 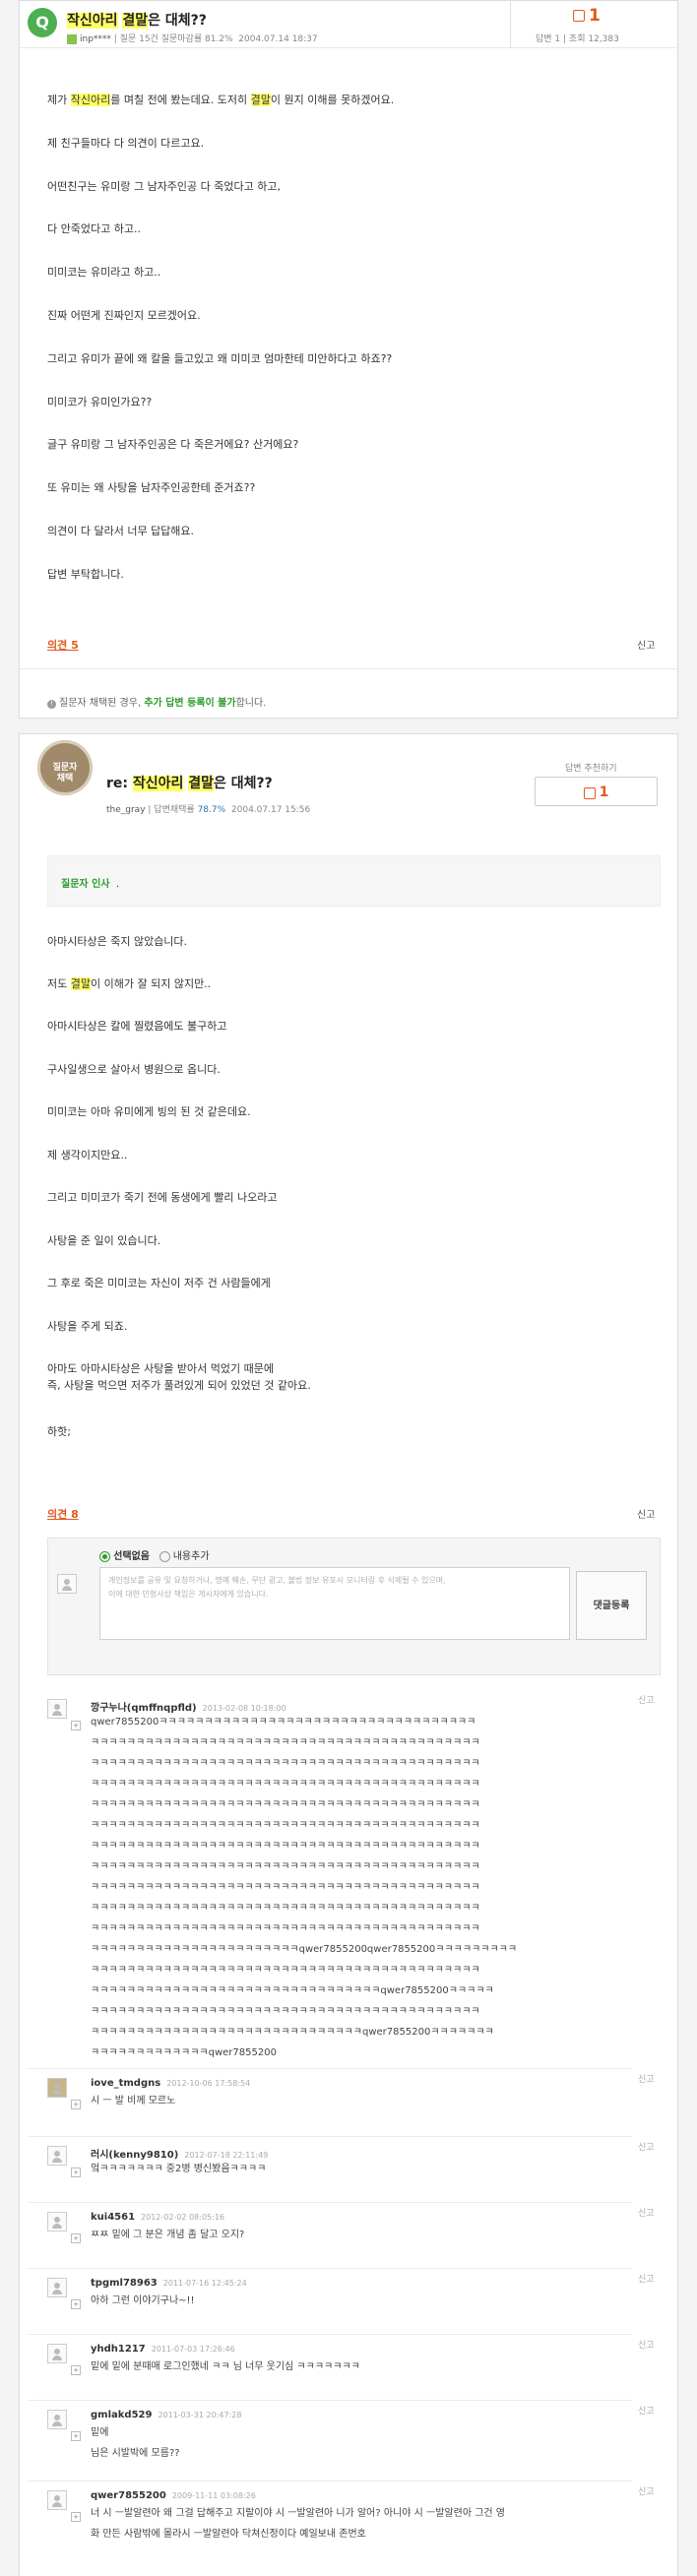 What do you see at coordinates (134, 2101) in the screenshot?
I see `comment-text-line: 시 ㅡ 발 비께 모르노` at bounding box center [134, 2101].